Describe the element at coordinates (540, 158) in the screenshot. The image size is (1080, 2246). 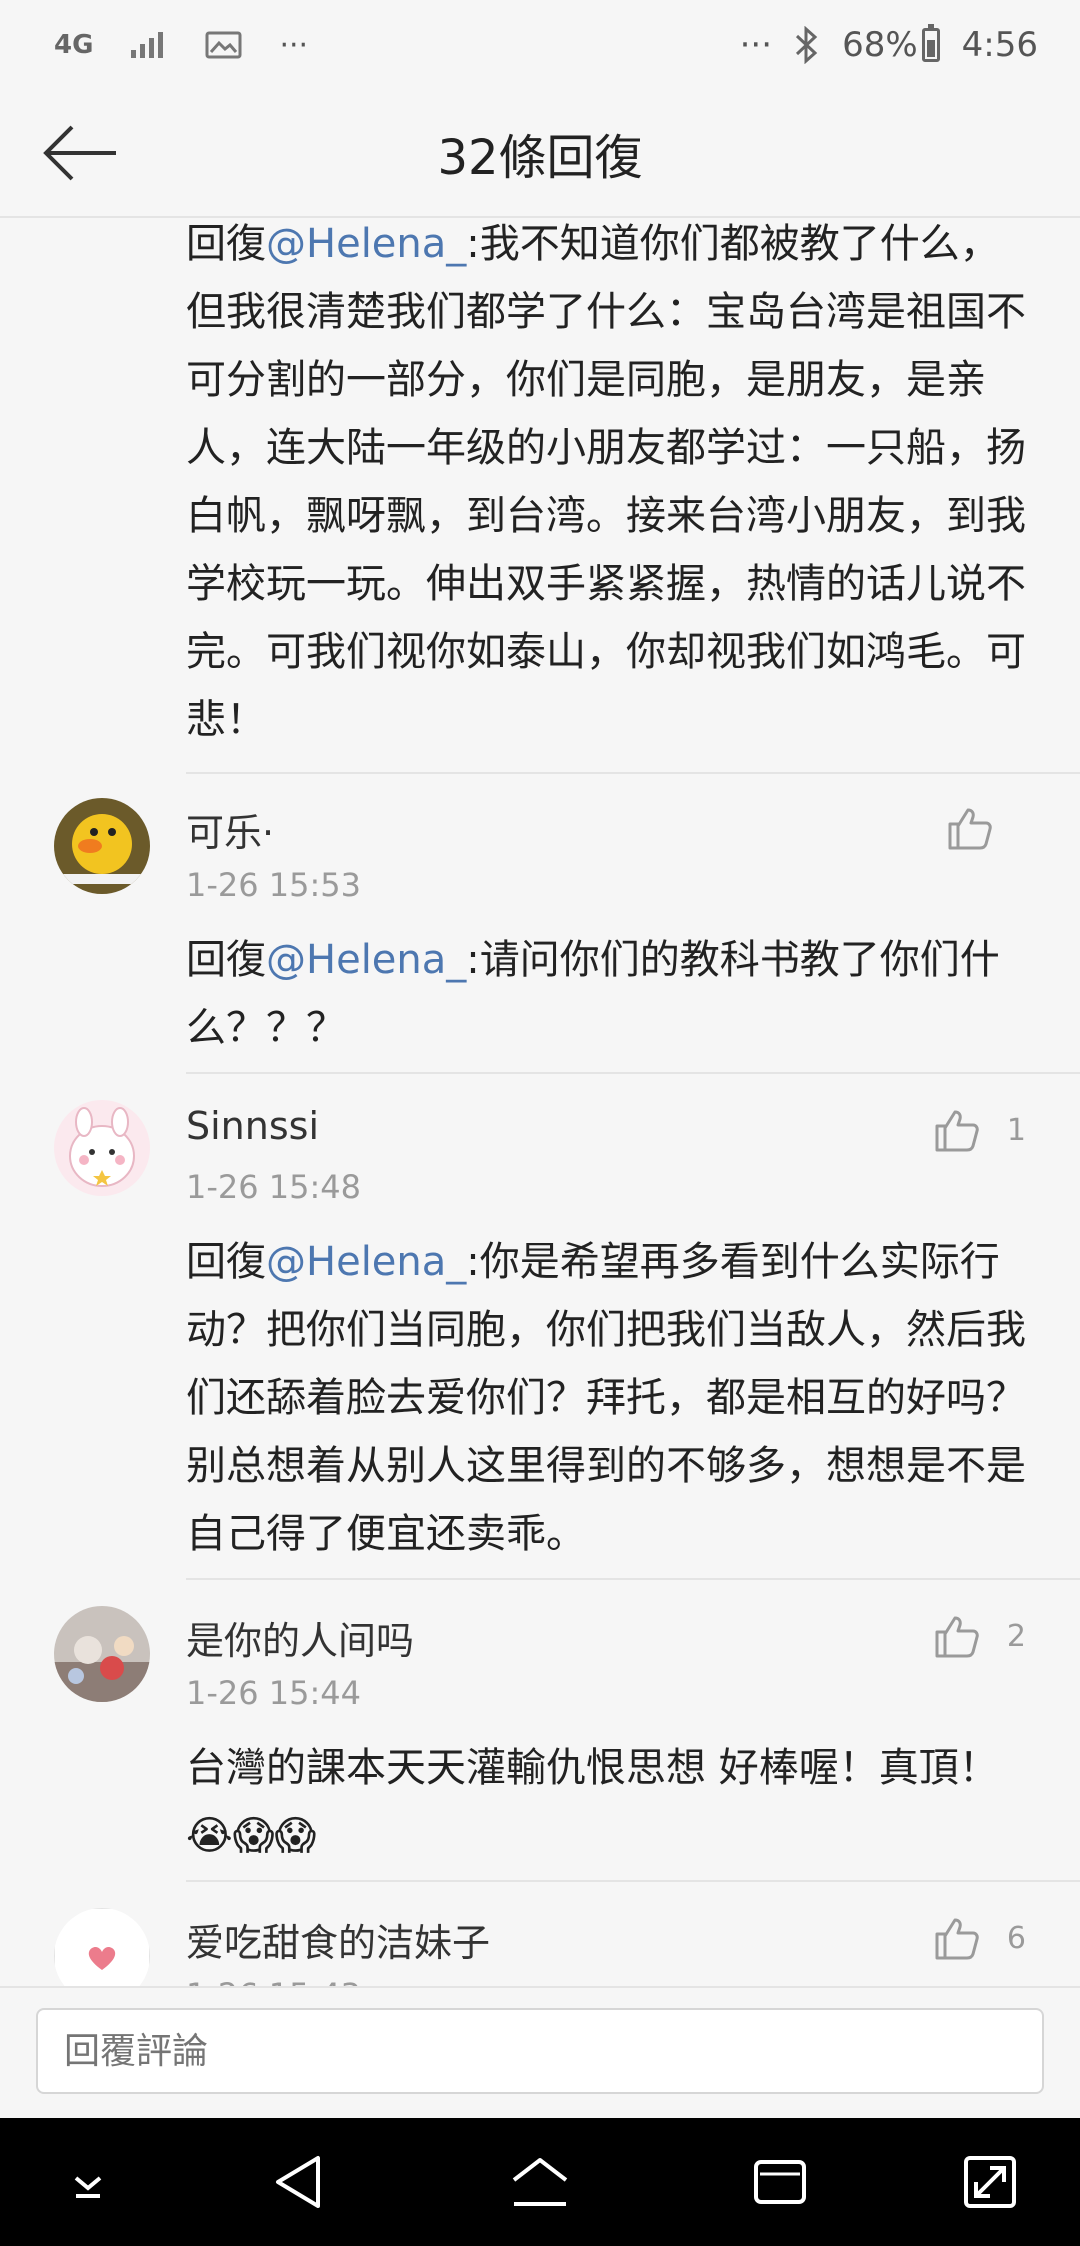
I see `page-title: 32條回復` at that location.